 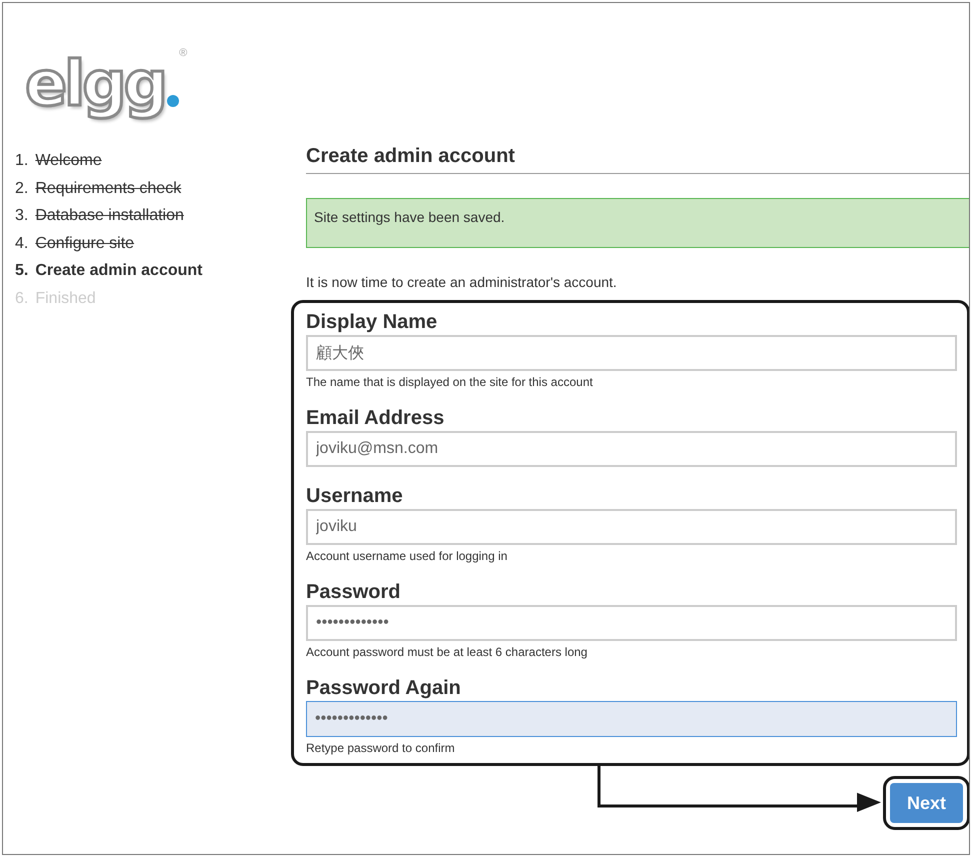 What do you see at coordinates (637, 159) in the screenshot?
I see `page-title: Create admin account` at bounding box center [637, 159].